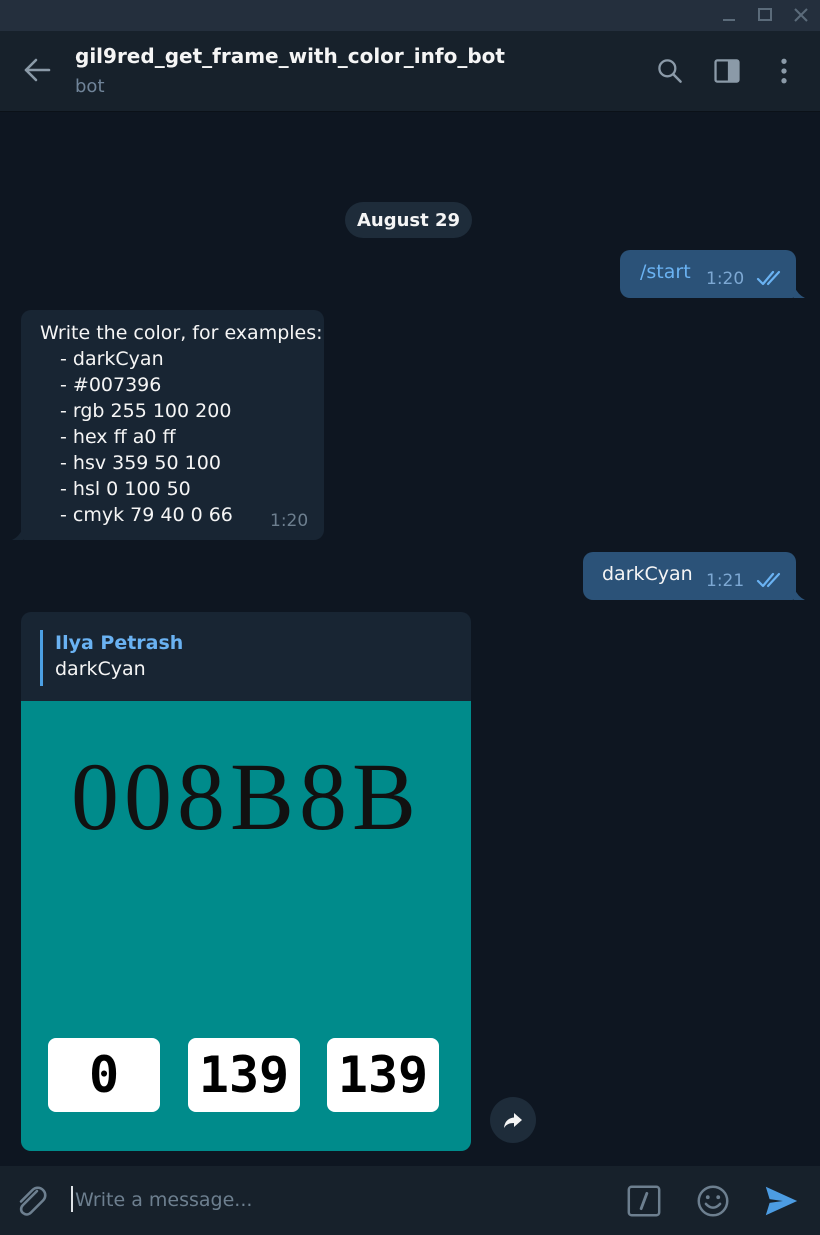 Image resolution: width=820 pixels, height=1235 pixels. I want to click on message-text-line: Write the color, for examples:, so click(181, 333).